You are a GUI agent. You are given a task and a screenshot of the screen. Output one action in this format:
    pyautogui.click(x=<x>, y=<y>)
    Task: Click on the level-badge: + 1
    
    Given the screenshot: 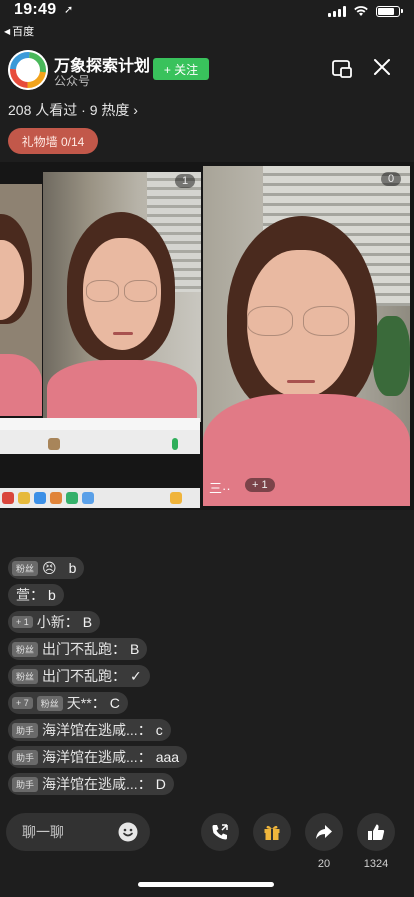 What is the action you would take?
    pyautogui.click(x=22, y=622)
    